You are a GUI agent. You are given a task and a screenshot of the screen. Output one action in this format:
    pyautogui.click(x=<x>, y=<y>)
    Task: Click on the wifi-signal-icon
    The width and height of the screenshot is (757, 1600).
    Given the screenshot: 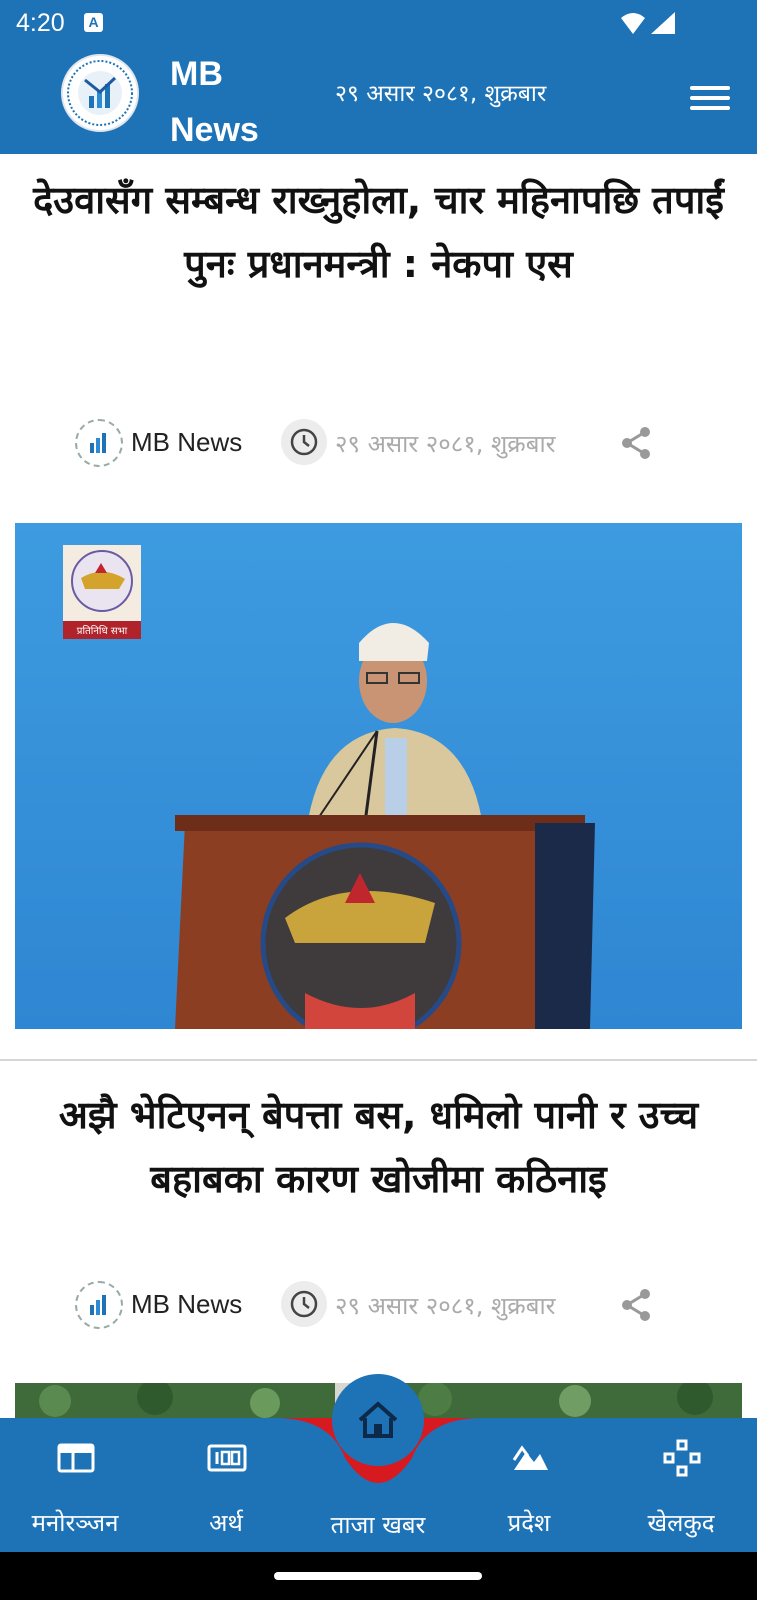 What is the action you would take?
    pyautogui.click(x=648, y=23)
    